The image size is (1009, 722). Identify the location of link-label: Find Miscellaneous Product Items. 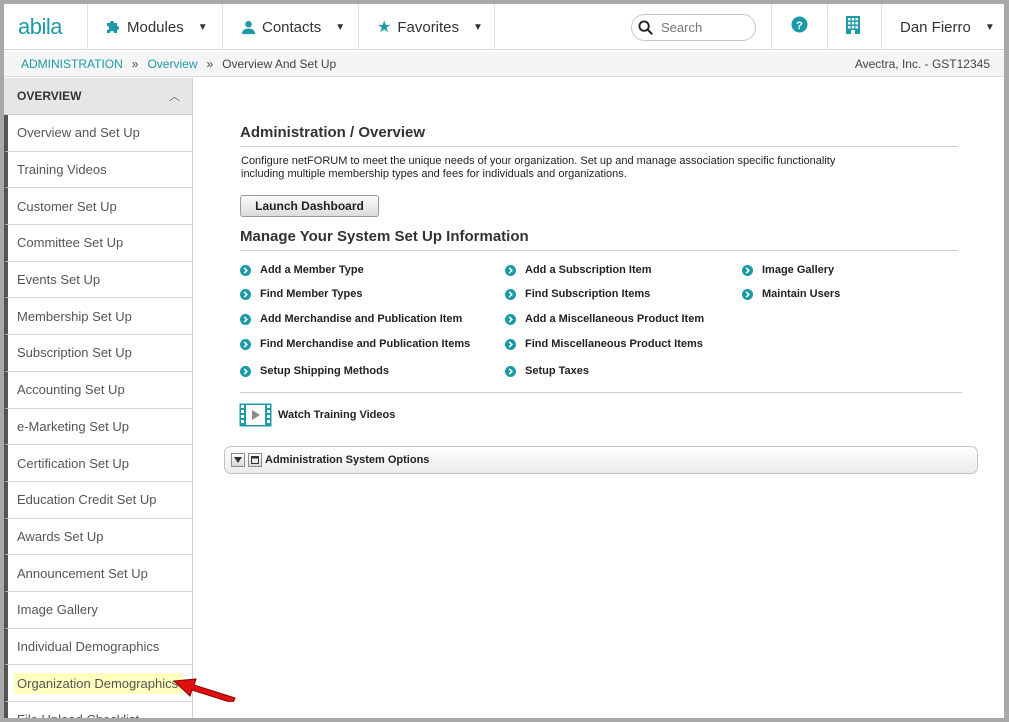
(614, 344).